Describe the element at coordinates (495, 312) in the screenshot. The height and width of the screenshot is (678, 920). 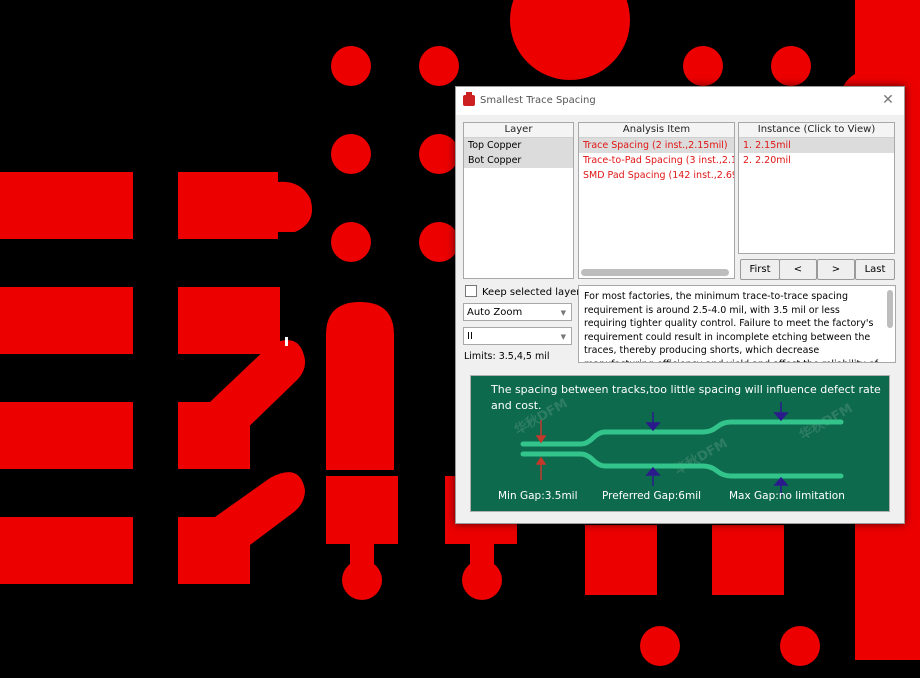
I see `zoom-select-value: Auto Zoom` at that location.